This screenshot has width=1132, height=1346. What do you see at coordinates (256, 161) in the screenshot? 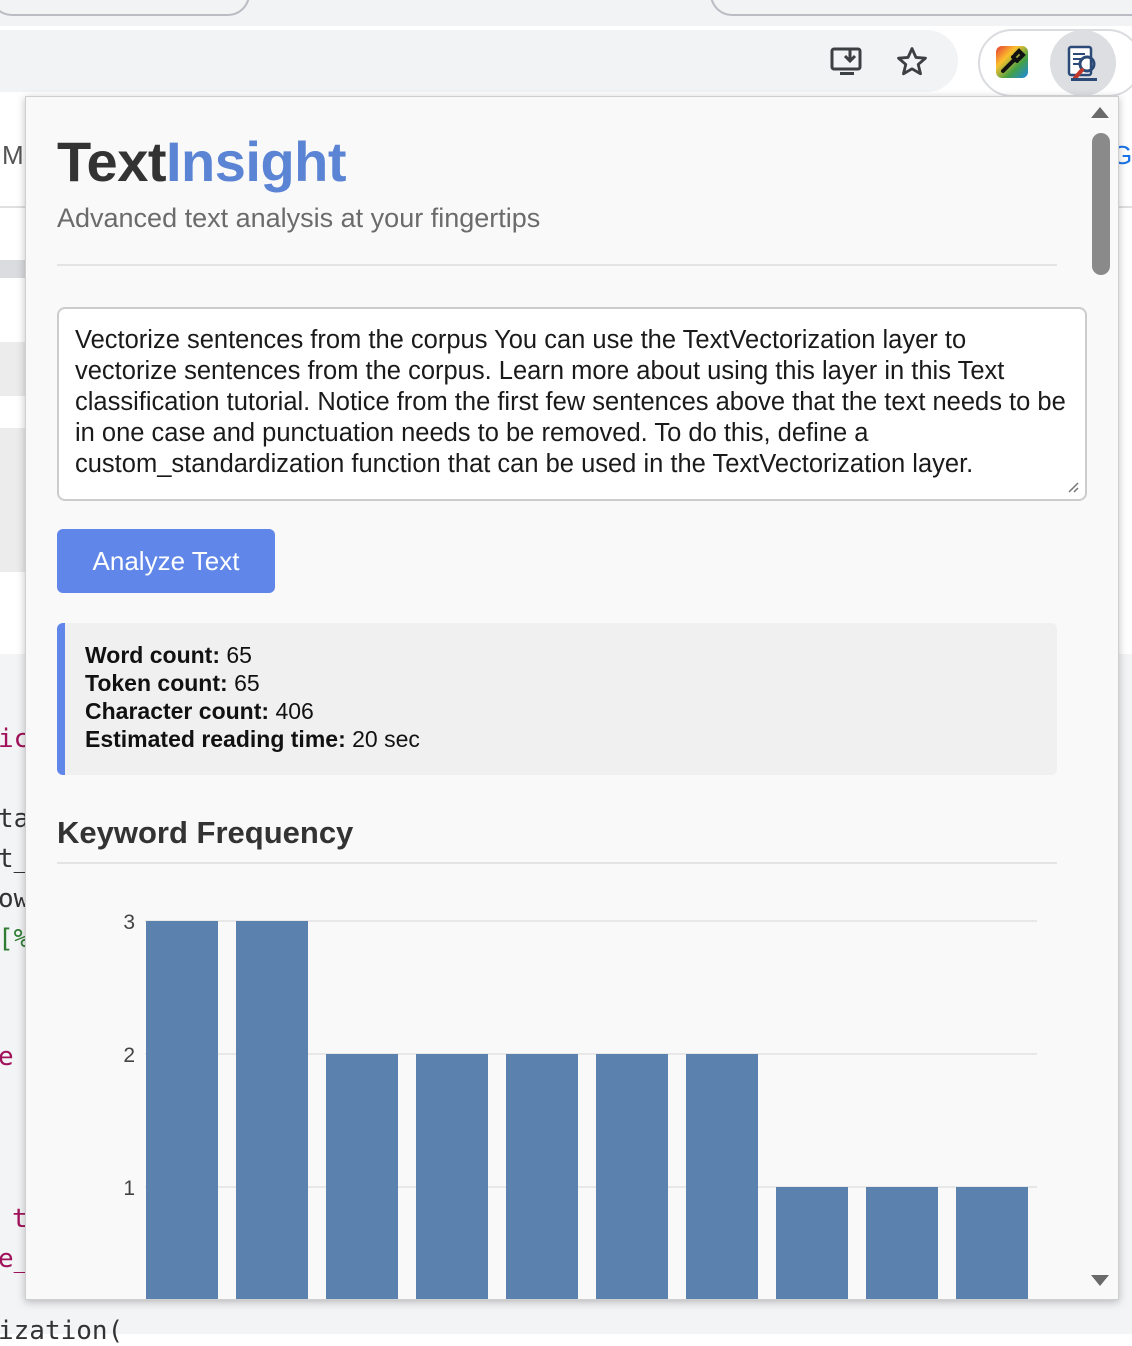
I see `title-accent: Insight` at bounding box center [256, 161].